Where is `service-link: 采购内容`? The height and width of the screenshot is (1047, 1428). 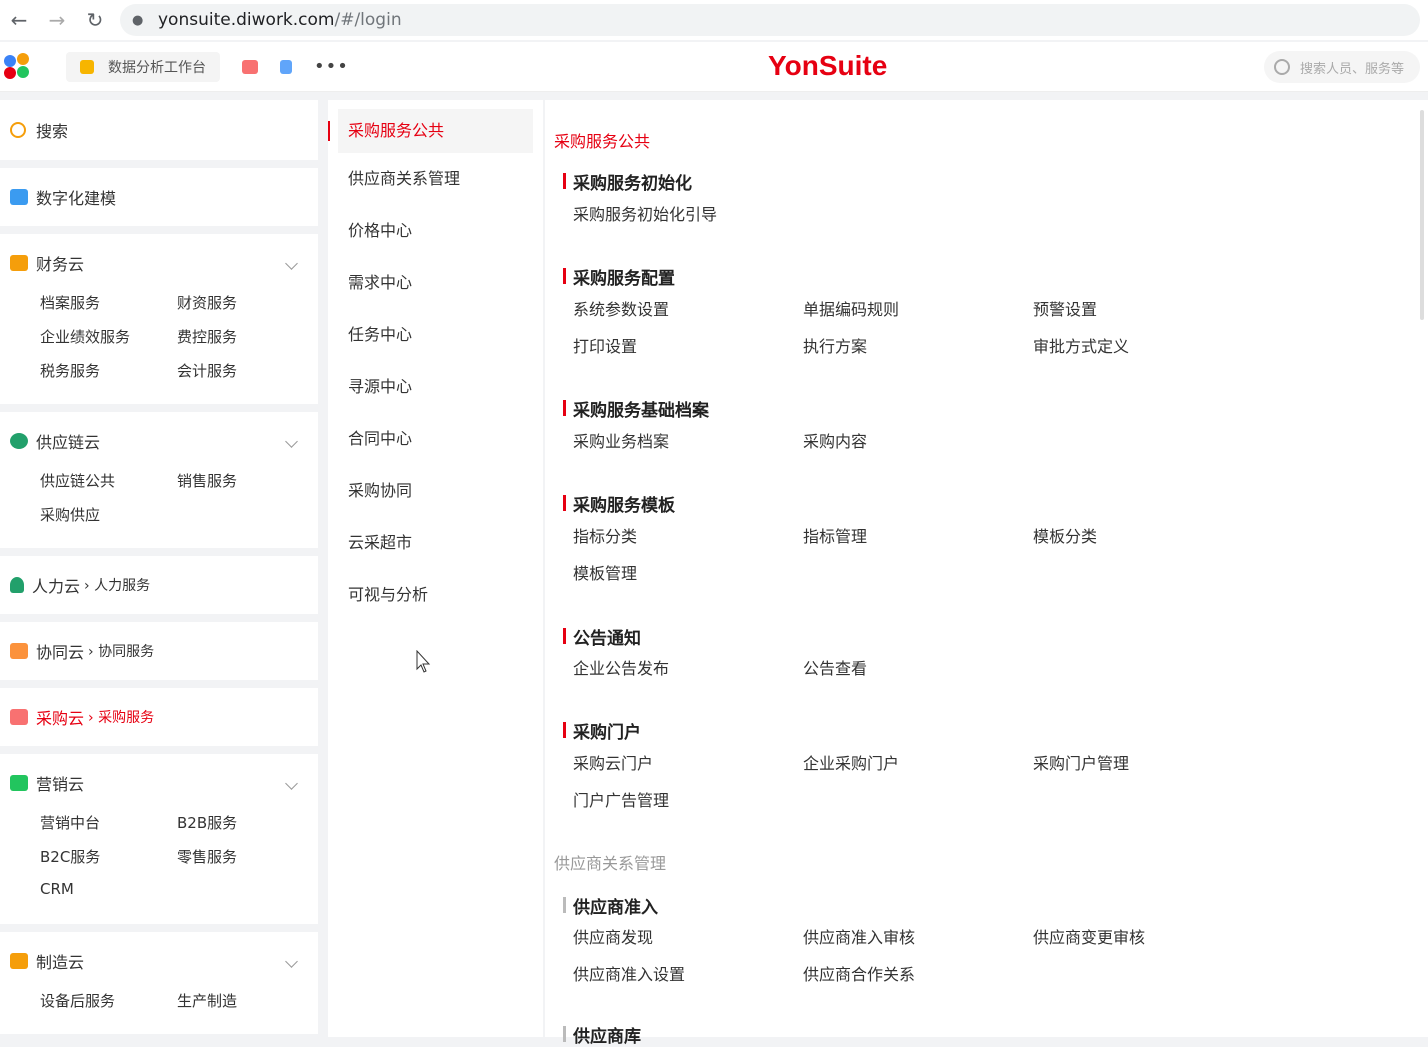
service-link: 采购内容 is located at coordinates (835, 440).